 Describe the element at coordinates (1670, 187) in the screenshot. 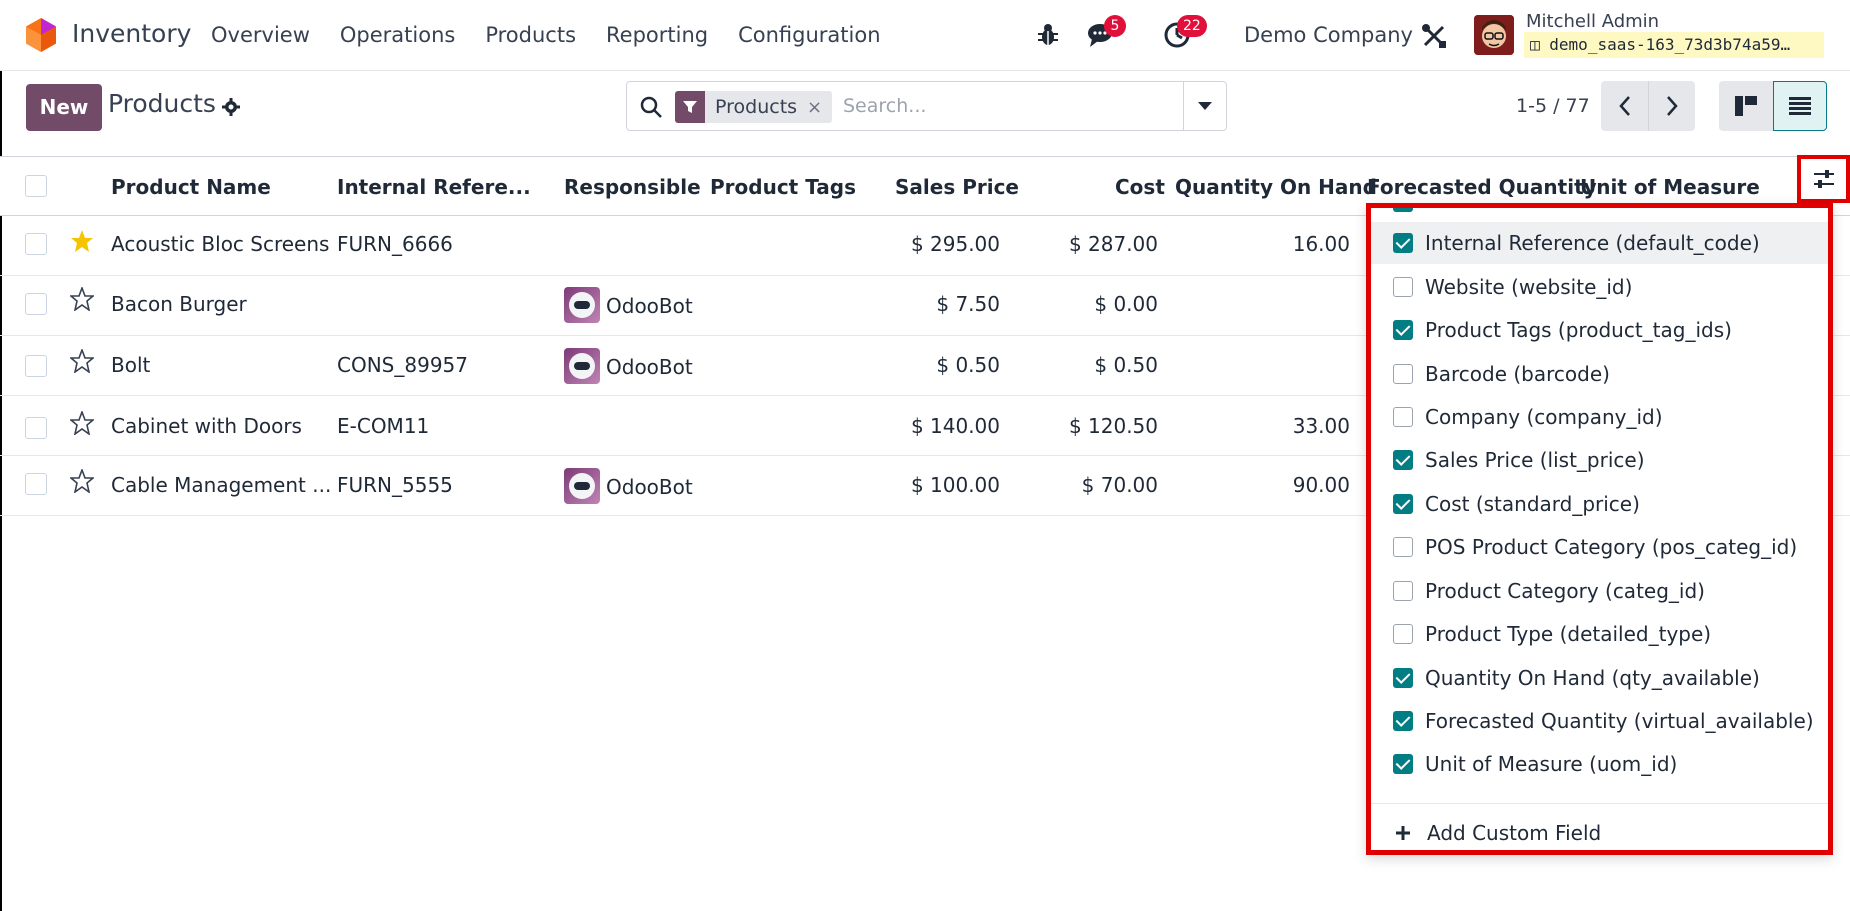

I see `column-header-unit-of-measure: Unit of Measure` at that location.